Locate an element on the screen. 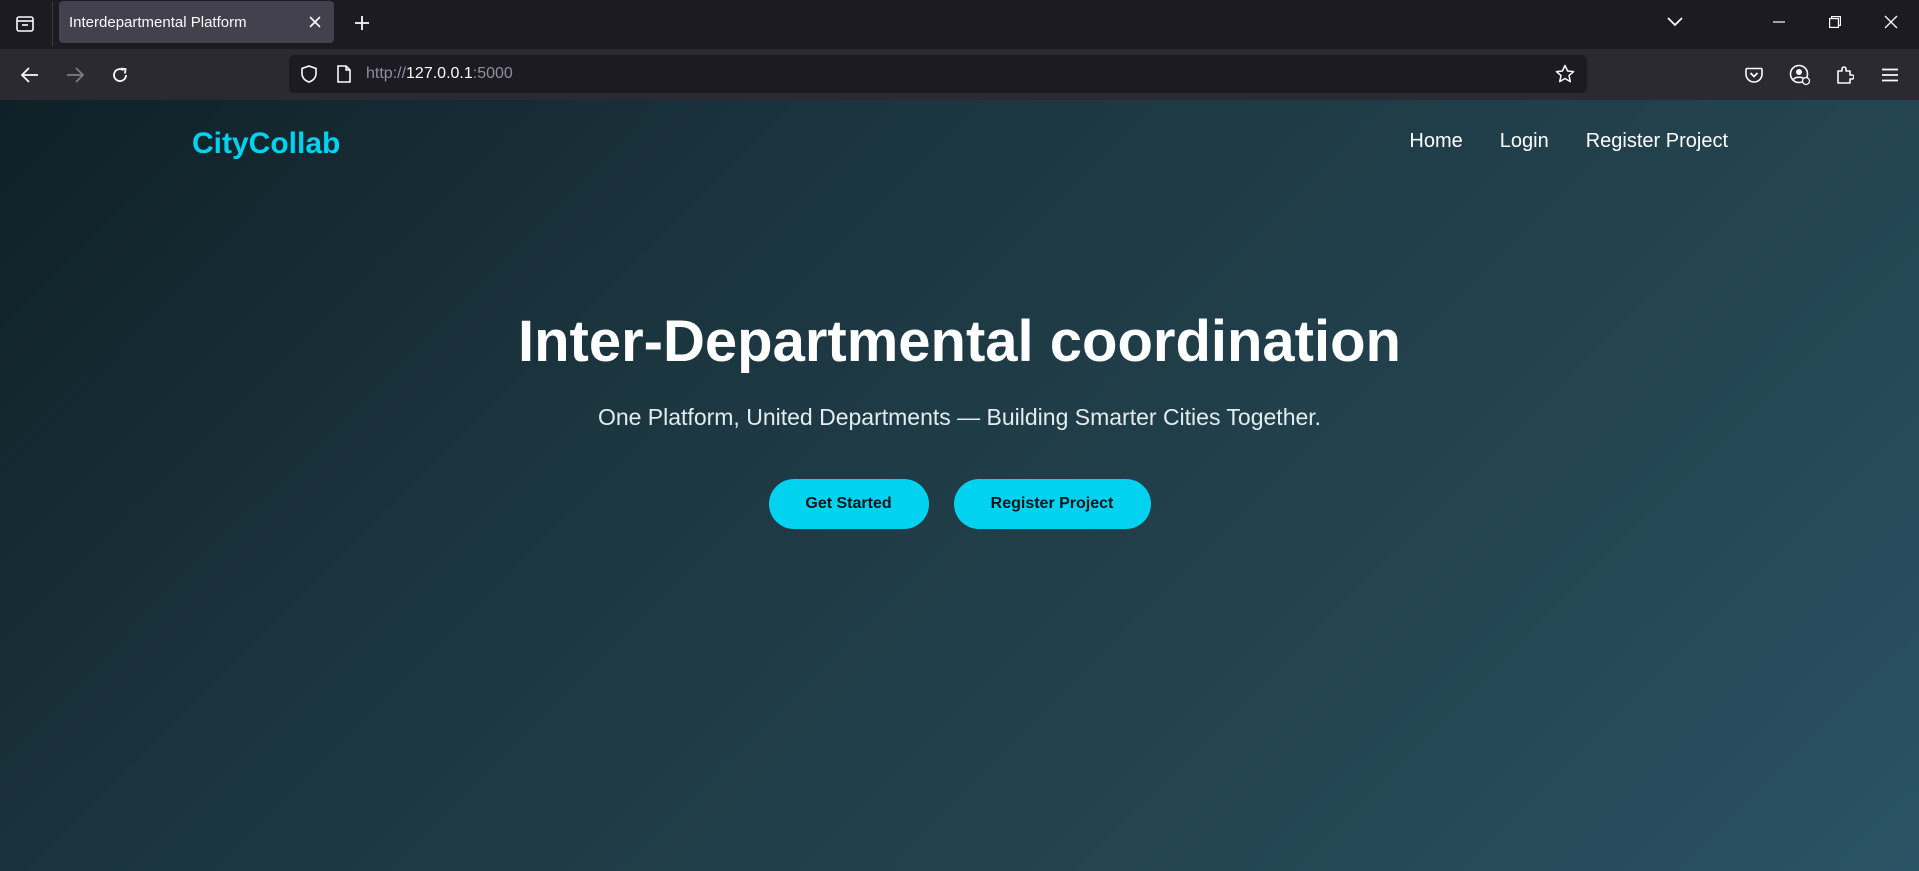 The height and width of the screenshot is (871, 1919). arrow-left-icon is located at coordinates (30, 75).